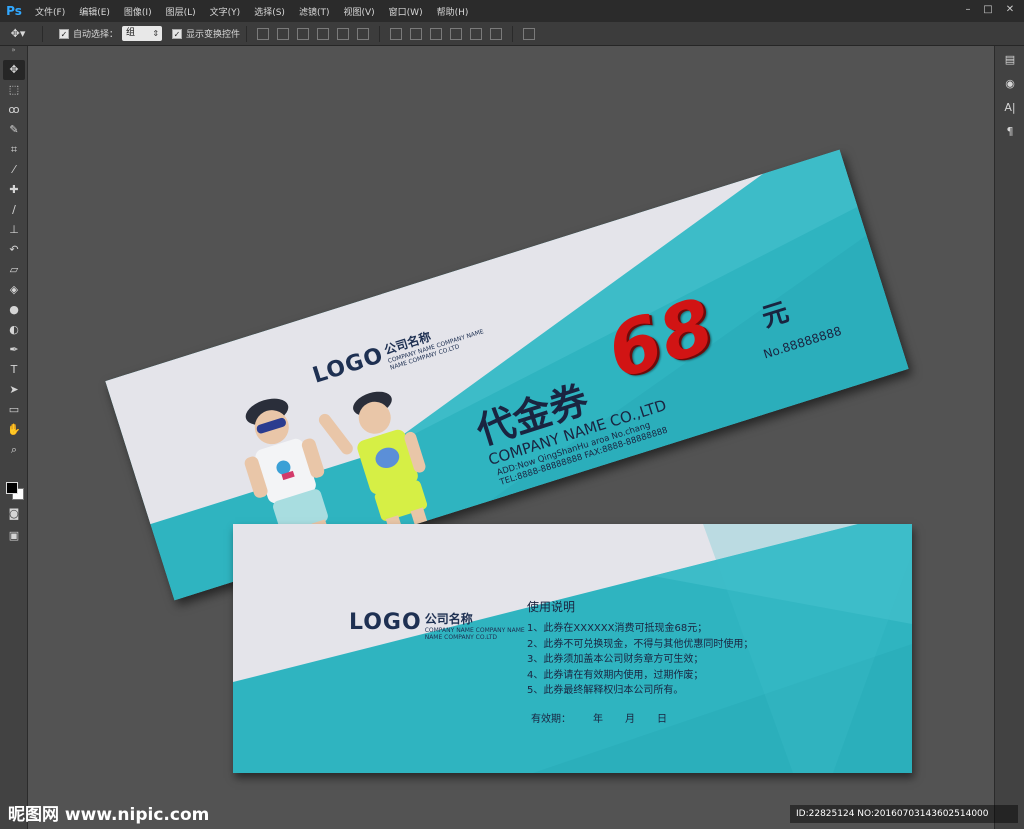 The width and height of the screenshot is (1024, 829). I want to click on zoom-tool-icon: ⌕, so click(14, 450).